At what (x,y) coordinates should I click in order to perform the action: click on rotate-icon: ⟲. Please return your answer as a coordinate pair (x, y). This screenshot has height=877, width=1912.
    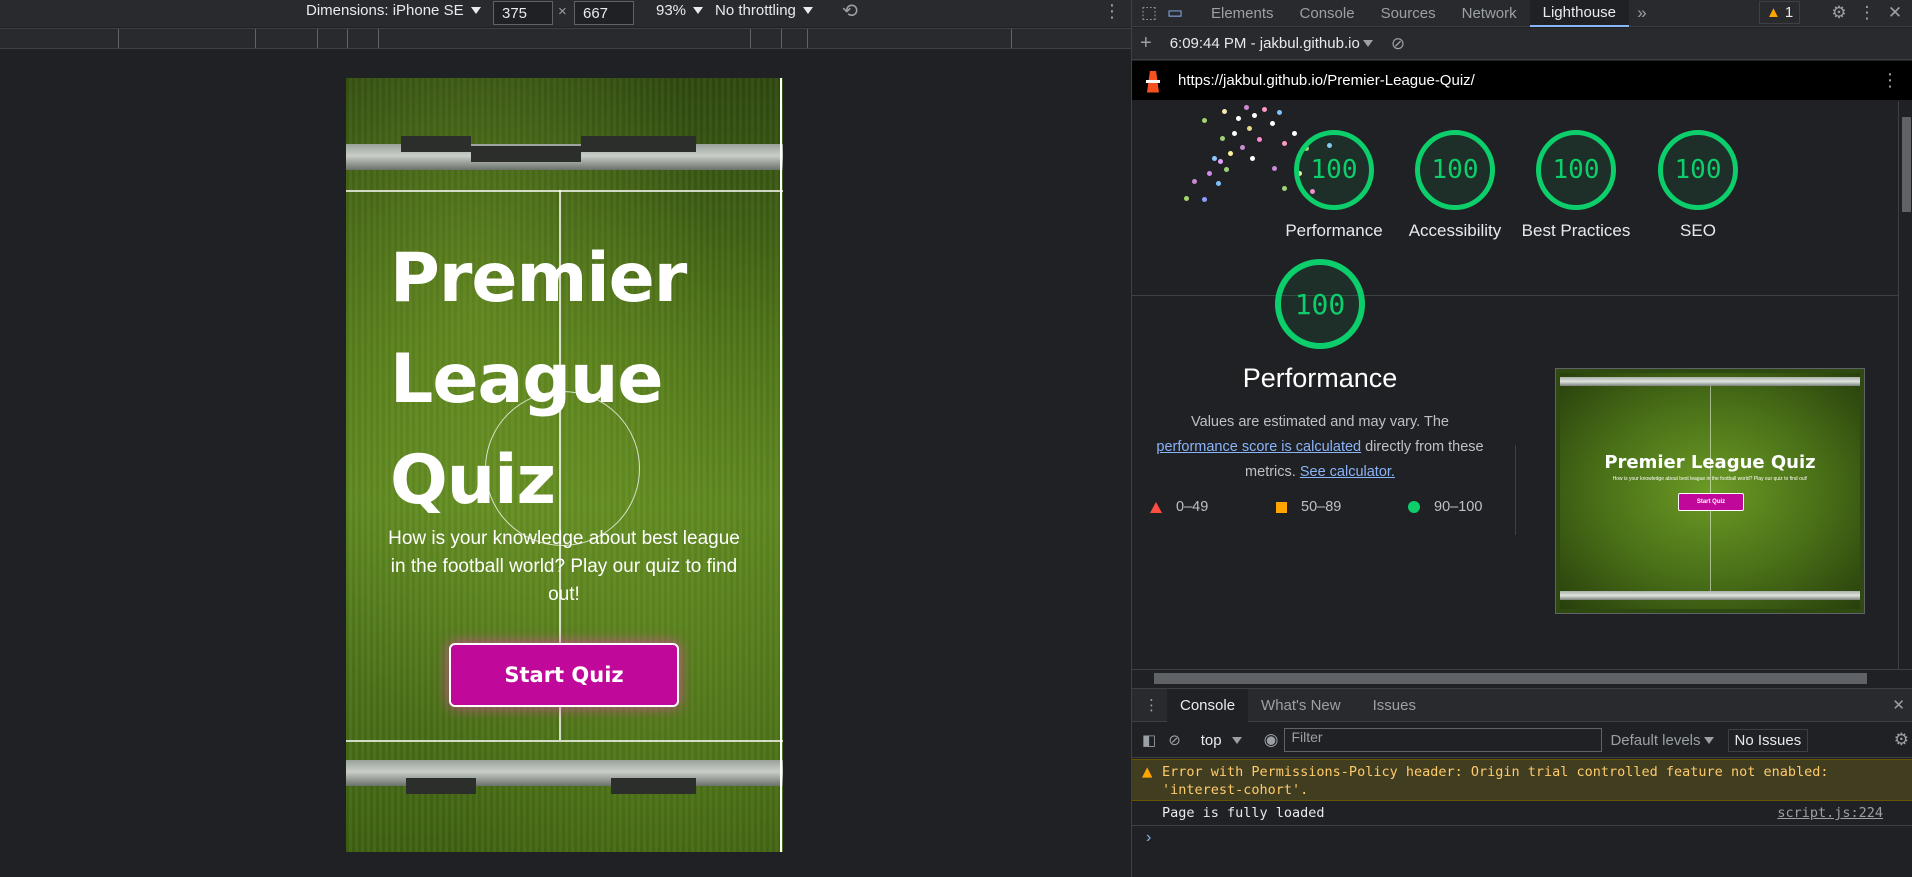
    Looking at the image, I should click on (850, 11).